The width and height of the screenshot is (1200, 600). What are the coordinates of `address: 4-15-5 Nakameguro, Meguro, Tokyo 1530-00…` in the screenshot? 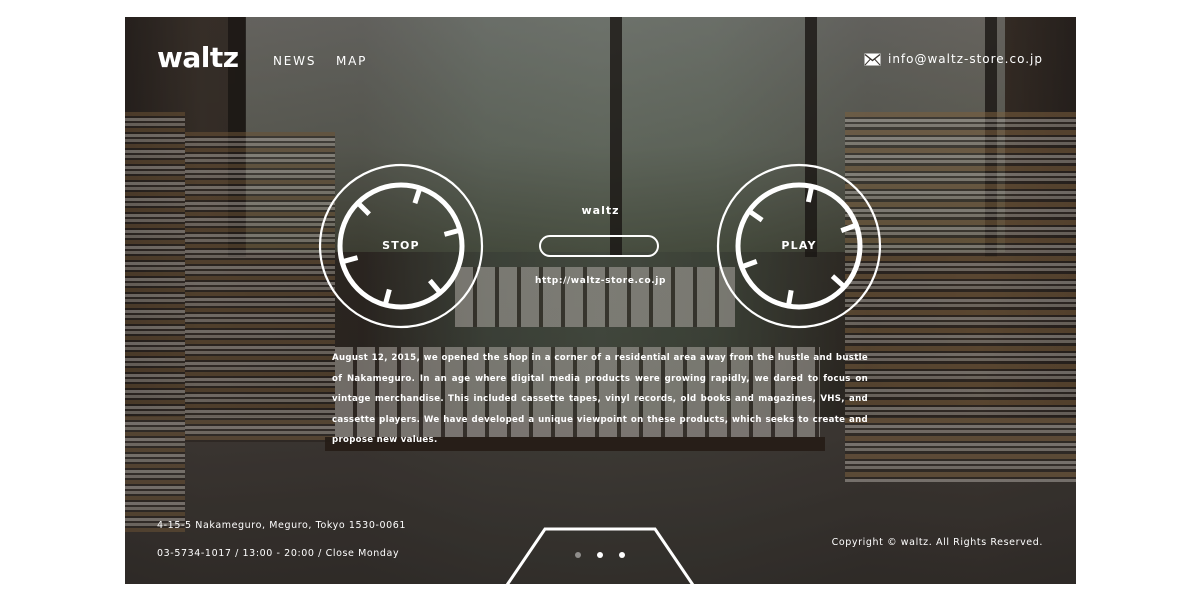 It's located at (282, 525).